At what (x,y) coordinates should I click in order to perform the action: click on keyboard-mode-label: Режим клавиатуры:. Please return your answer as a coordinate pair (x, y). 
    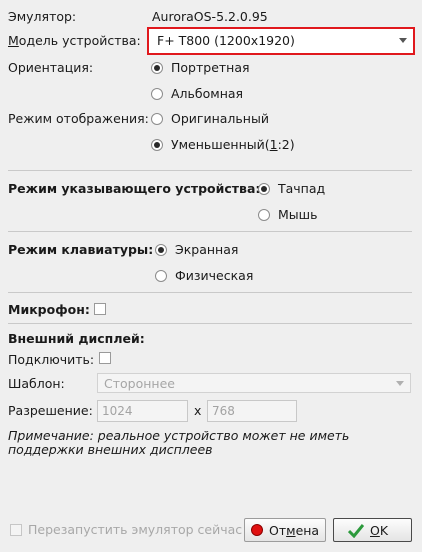
    Looking at the image, I should click on (81, 249).